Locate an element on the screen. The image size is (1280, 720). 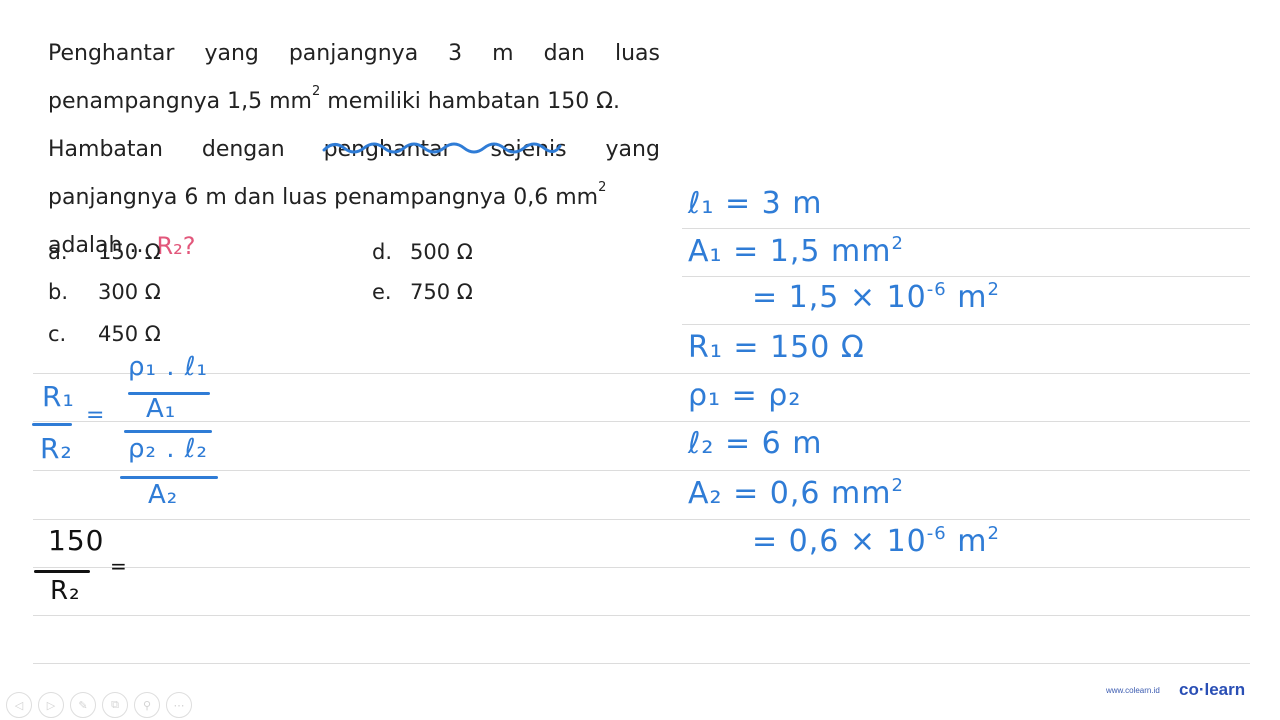
word: Penghantar is located at coordinates (111, 53).